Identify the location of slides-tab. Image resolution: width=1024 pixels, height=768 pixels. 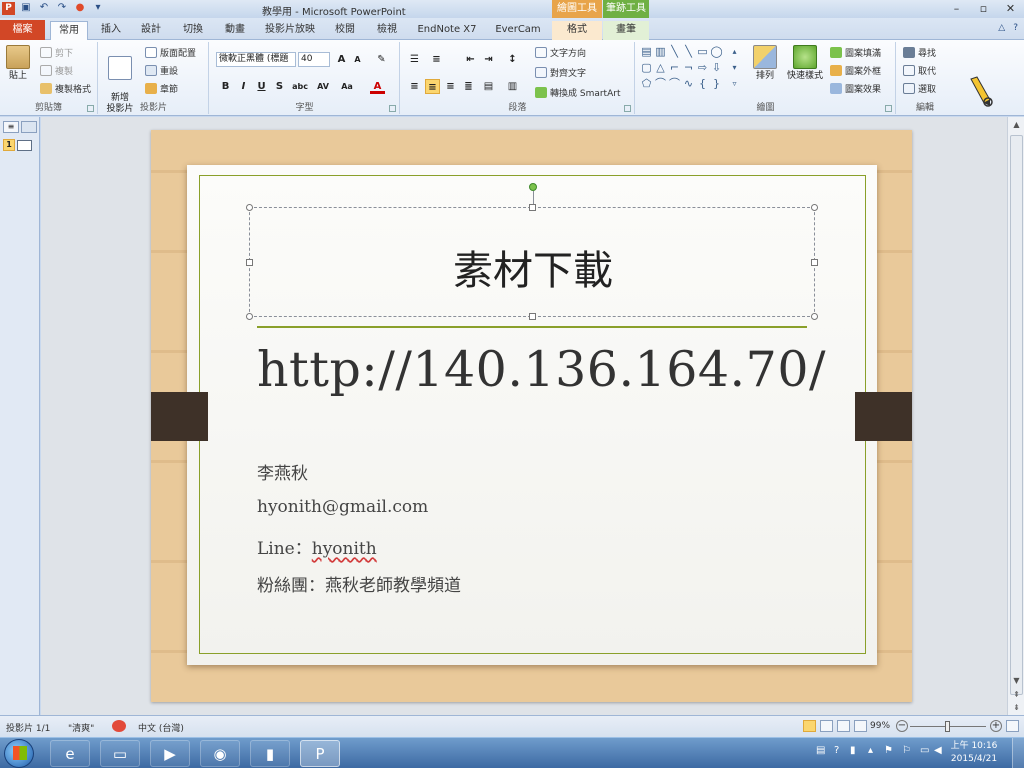
(29, 127).